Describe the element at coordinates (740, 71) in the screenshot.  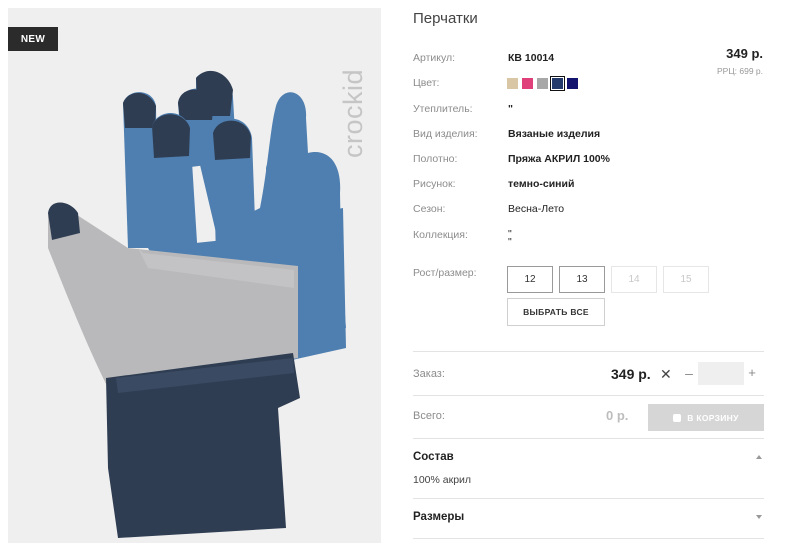
I see `rrp-price: РРЦ: 699 р.` at that location.